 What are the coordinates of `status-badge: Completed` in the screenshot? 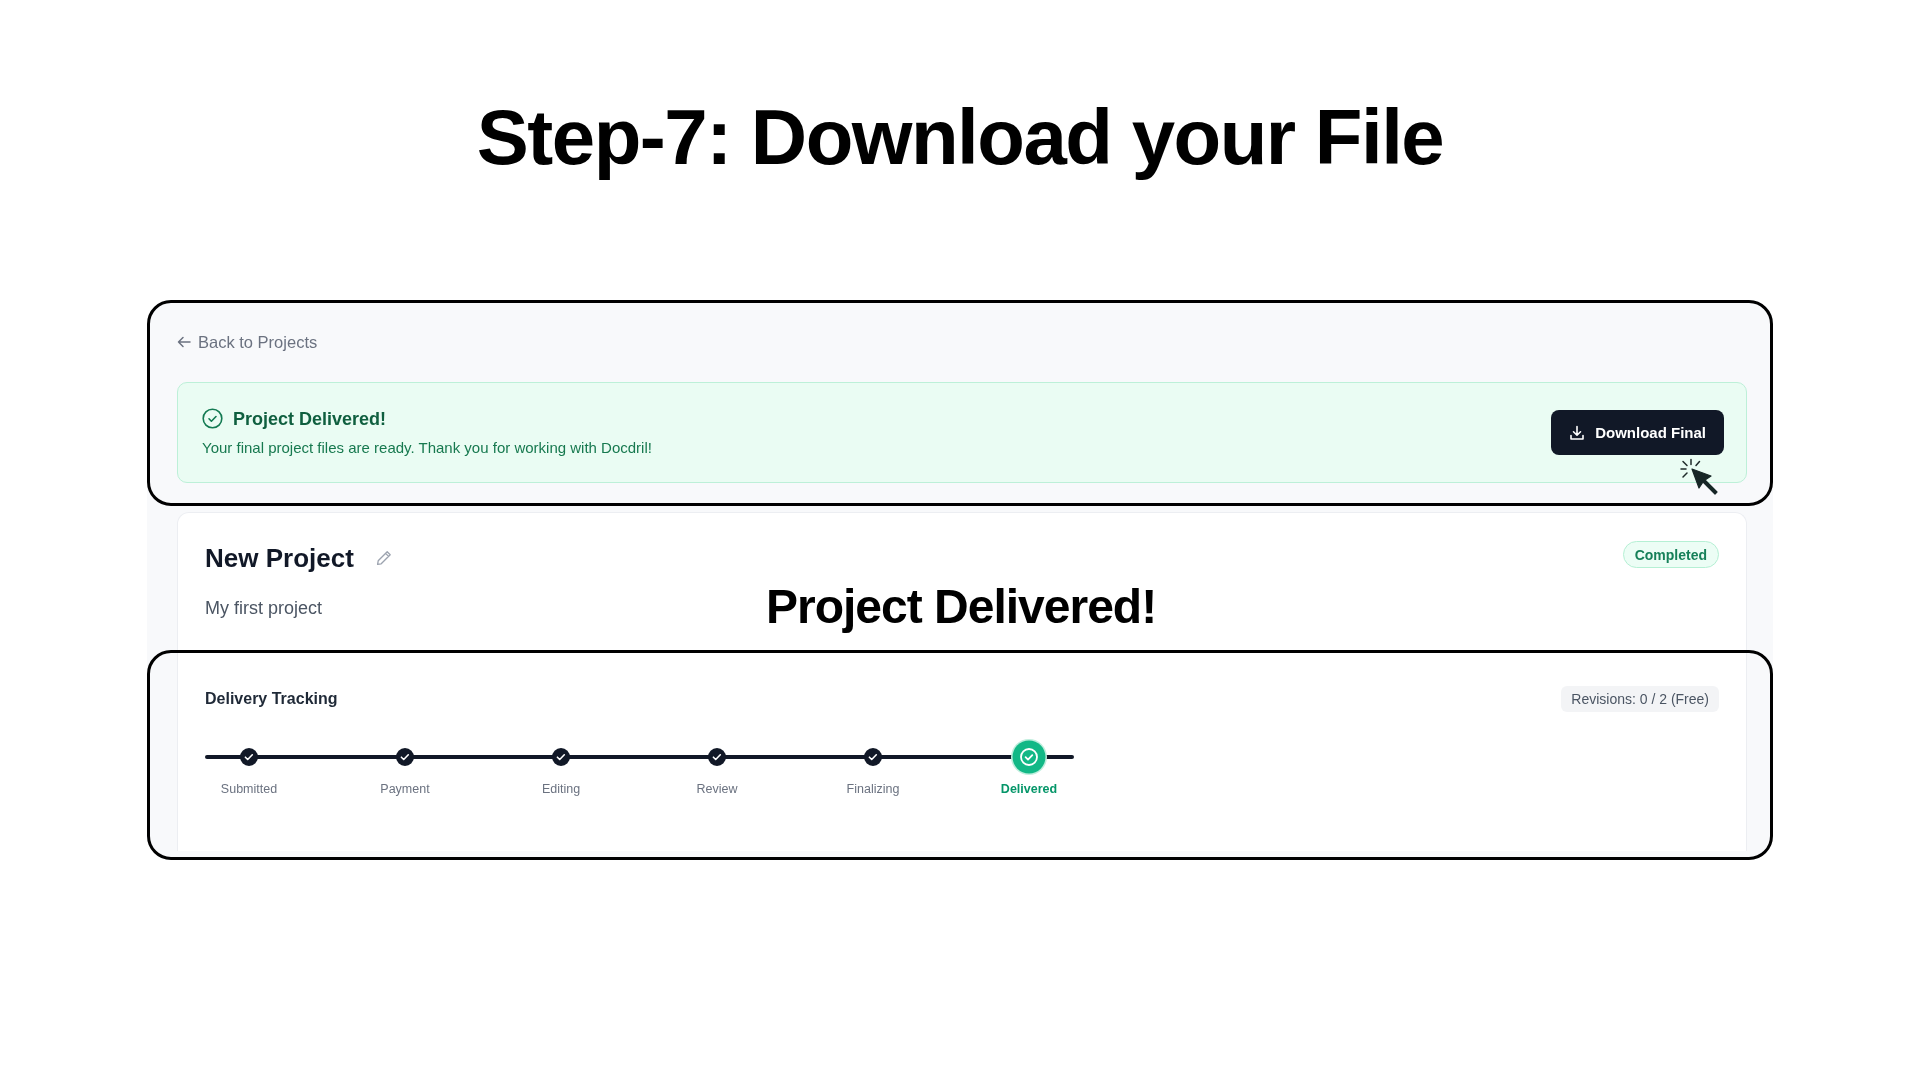 It's located at (1670, 554).